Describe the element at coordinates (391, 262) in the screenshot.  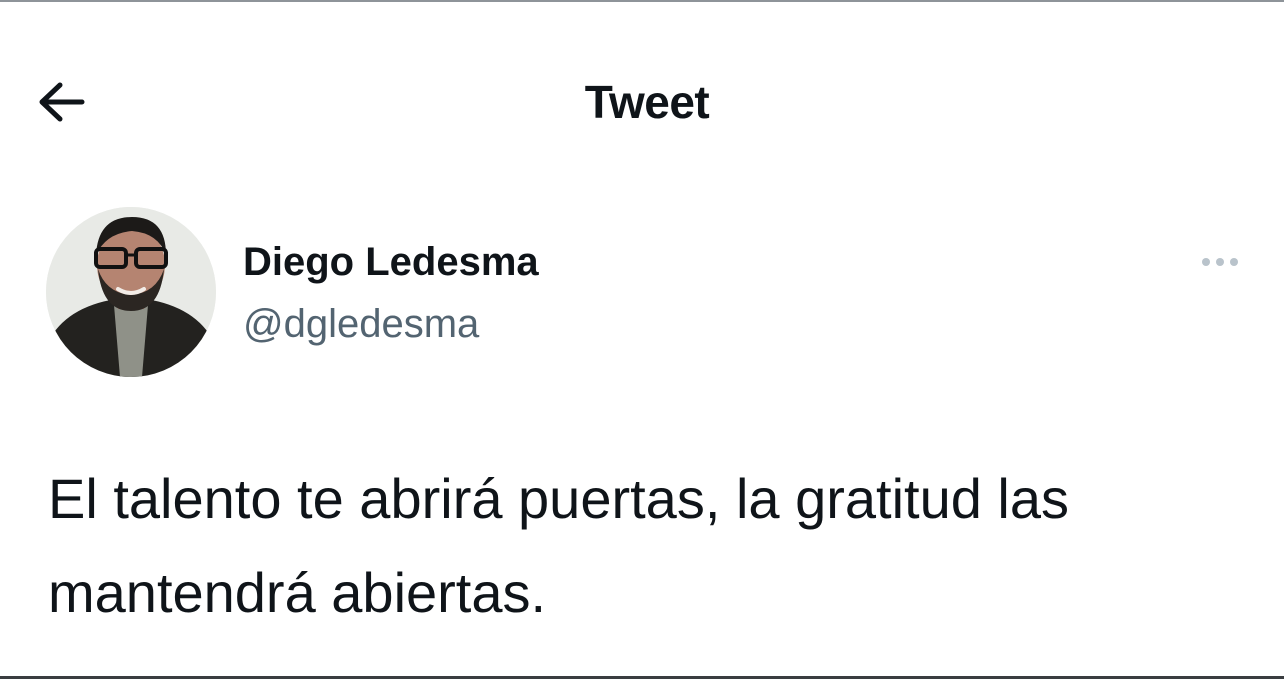
I see `author-display-name: Diego Ledesma` at that location.